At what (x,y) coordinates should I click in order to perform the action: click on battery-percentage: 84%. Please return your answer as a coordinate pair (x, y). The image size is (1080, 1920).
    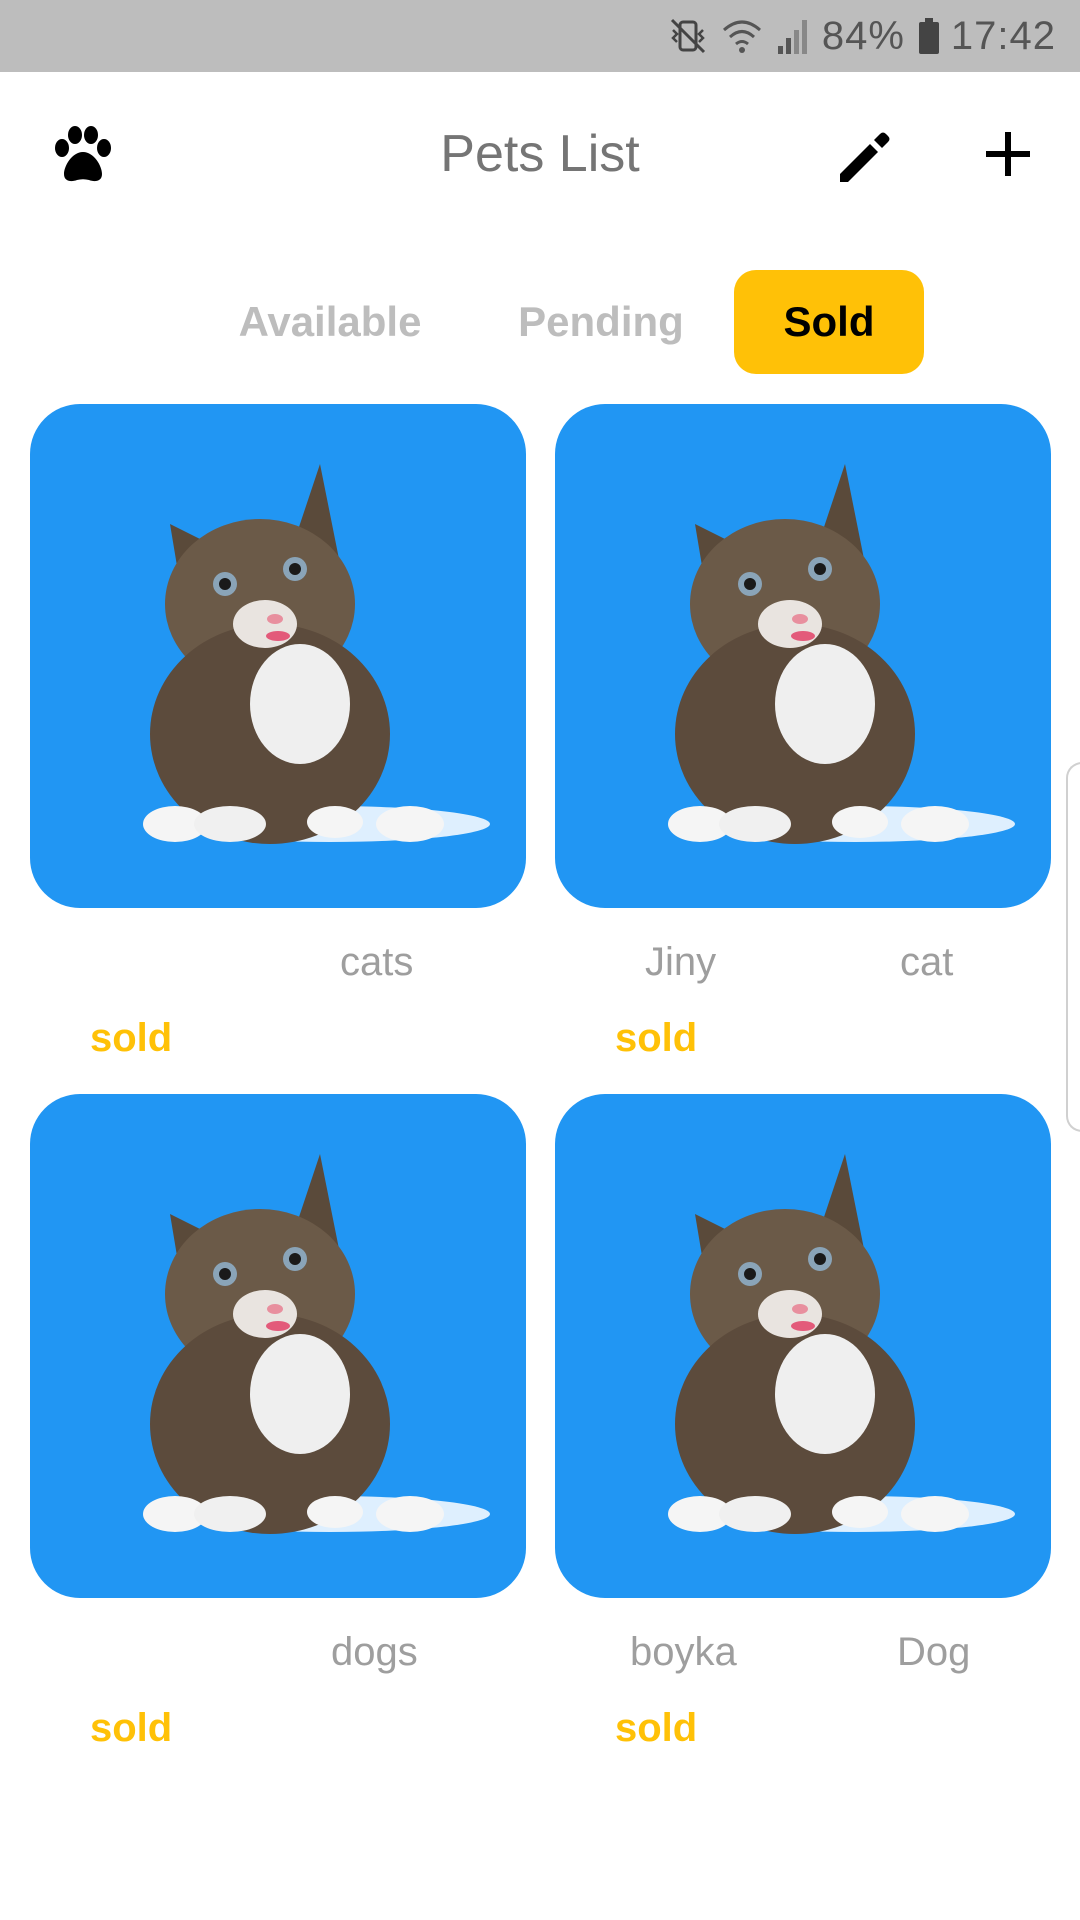
    Looking at the image, I should click on (863, 35).